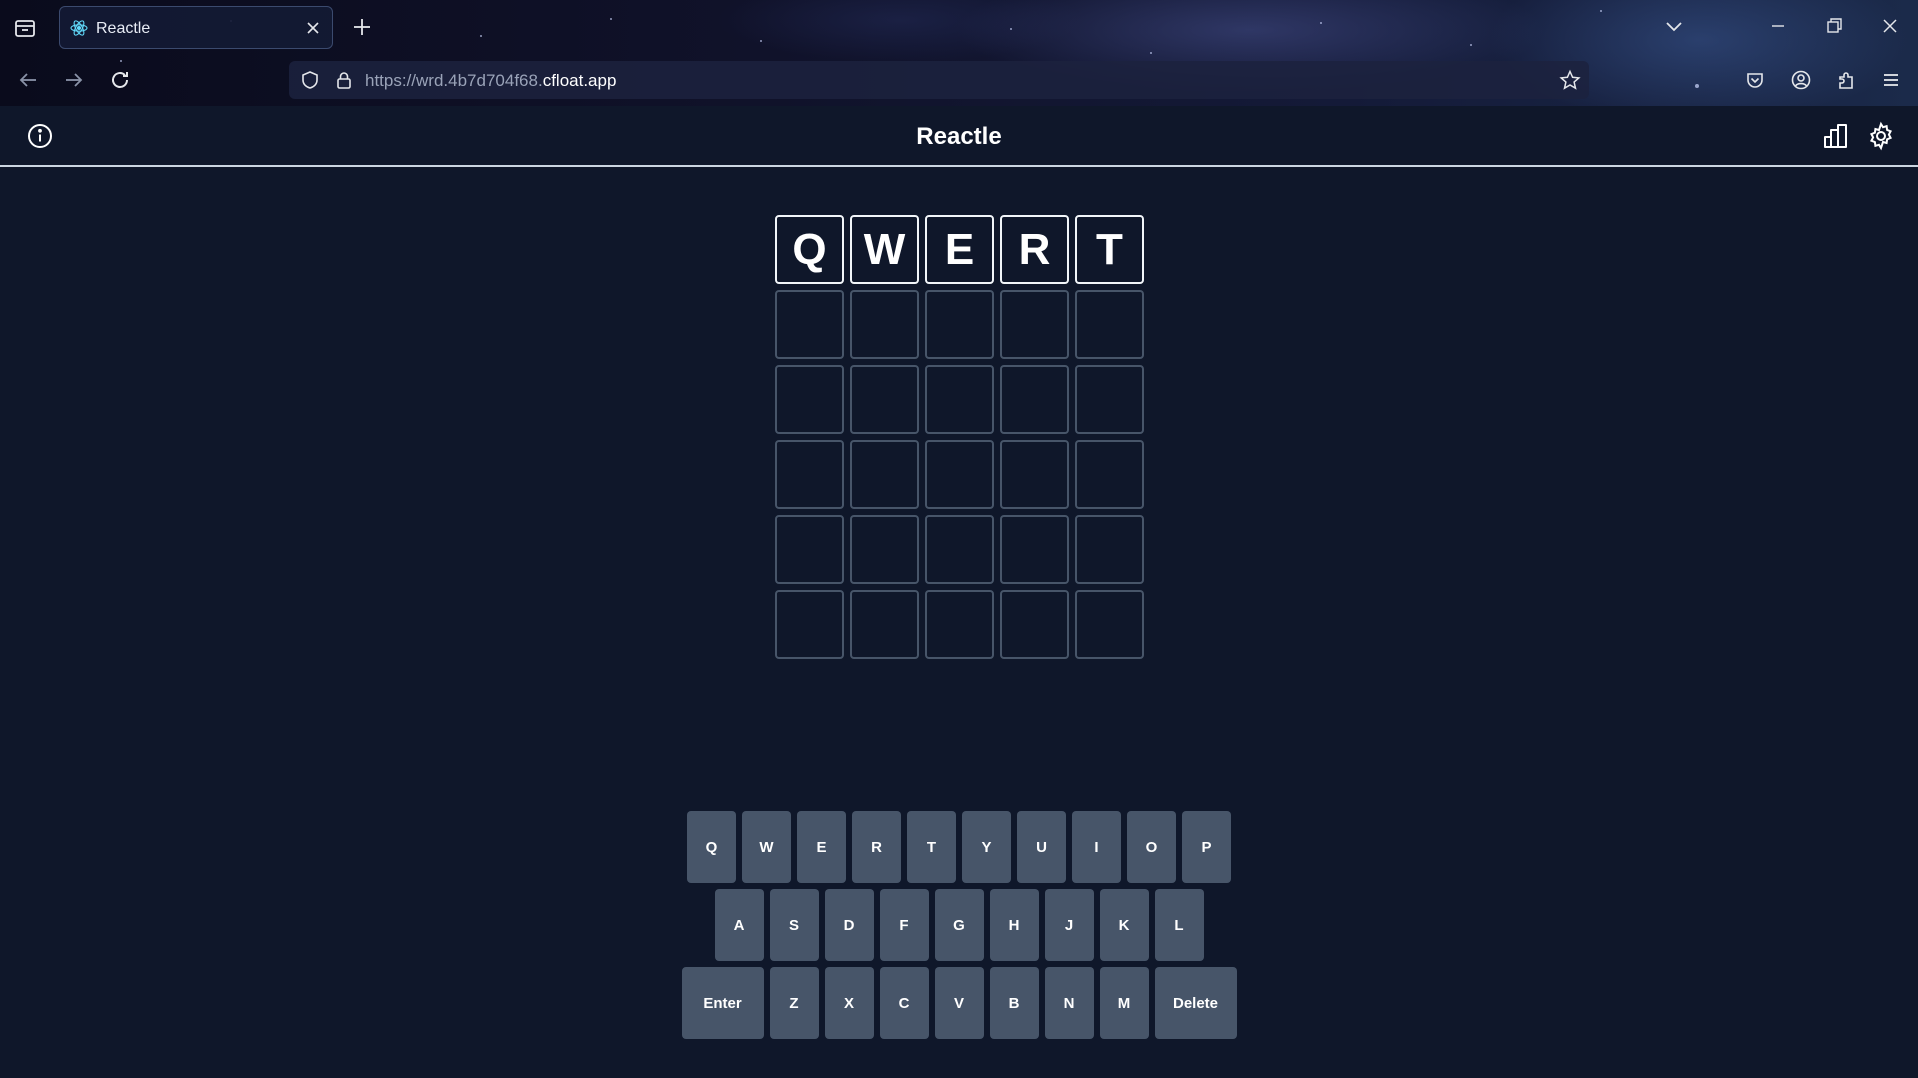 The width and height of the screenshot is (1918, 1078). I want to click on close-tab-icon, so click(313, 28).